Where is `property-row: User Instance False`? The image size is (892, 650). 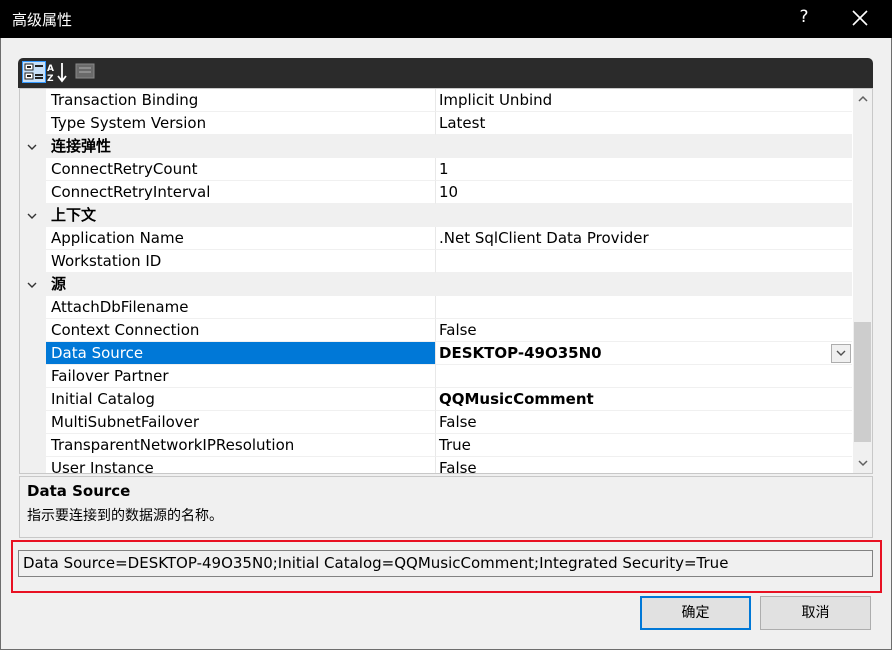
property-row: User Instance False is located at coordinates (436, 465).